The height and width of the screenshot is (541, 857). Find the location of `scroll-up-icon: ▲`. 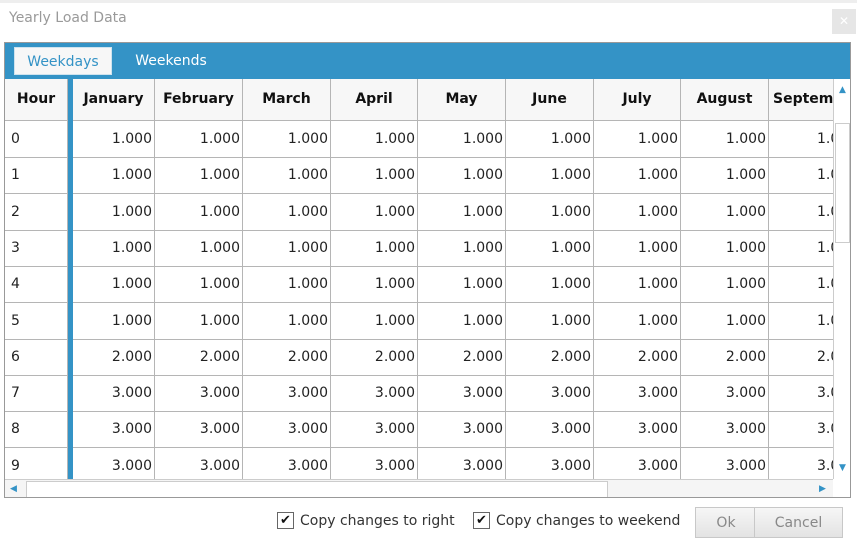

scroll-up-icon: ▲ is located at coordinates (842, 90).